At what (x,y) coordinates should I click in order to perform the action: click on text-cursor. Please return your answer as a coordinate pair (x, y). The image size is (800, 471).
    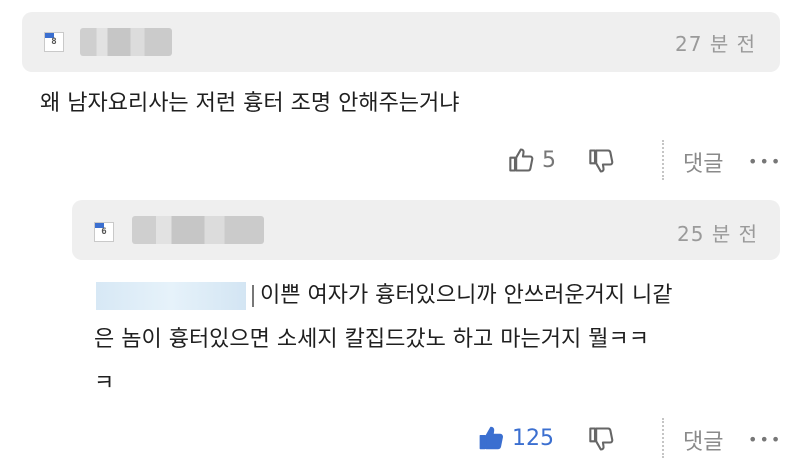
    Looking at the image, I should click on (253, 296).